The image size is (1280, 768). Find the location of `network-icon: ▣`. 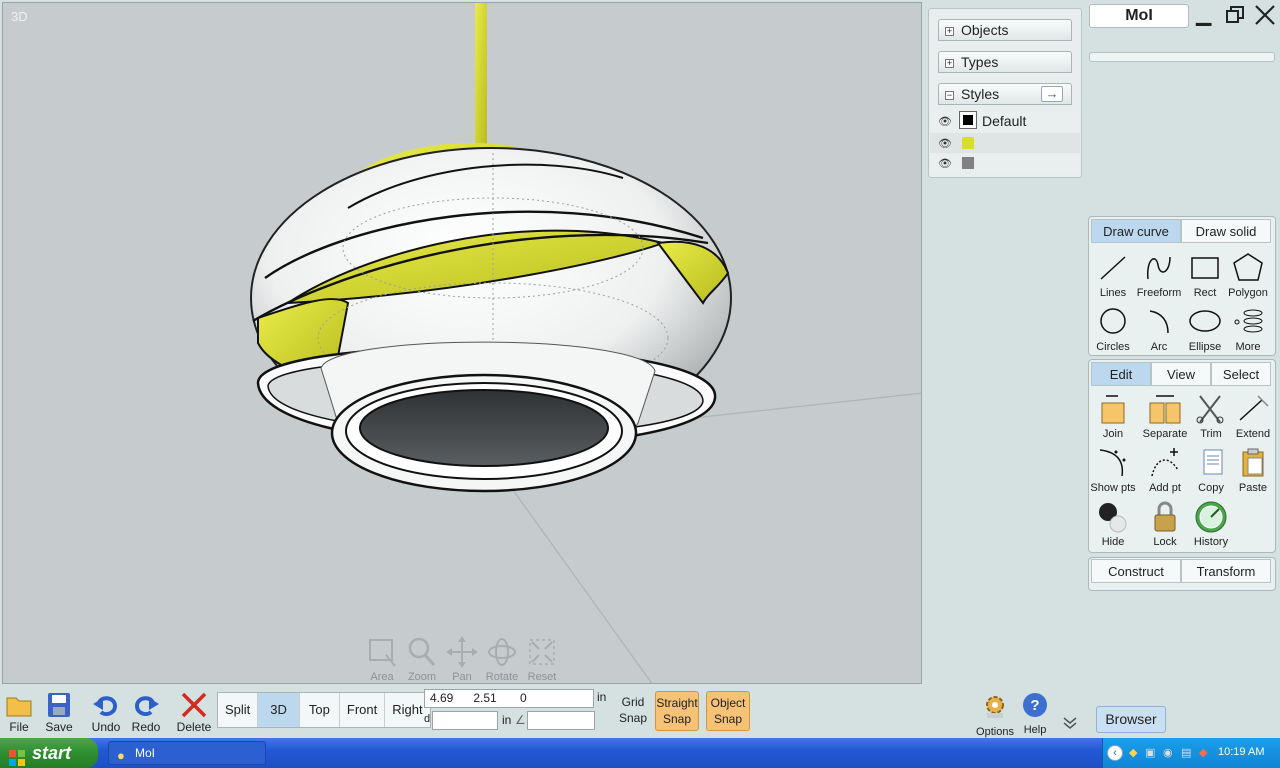

network-icon: ▣ is located at coordinates (1150, 752).